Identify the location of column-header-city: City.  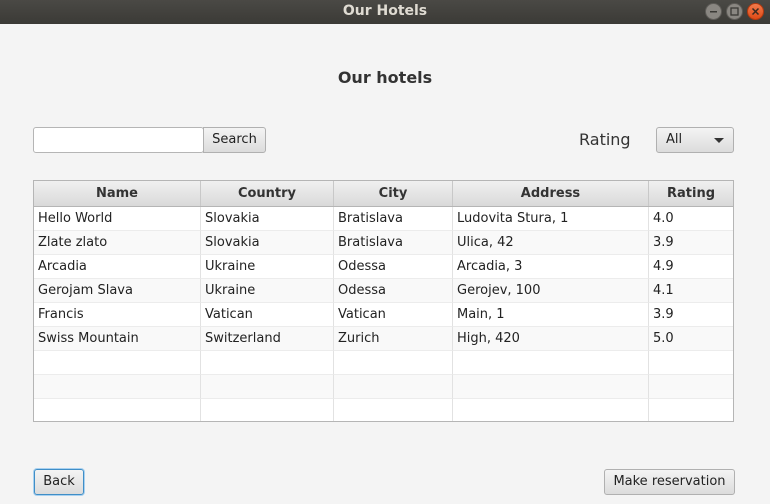
(393, 193).